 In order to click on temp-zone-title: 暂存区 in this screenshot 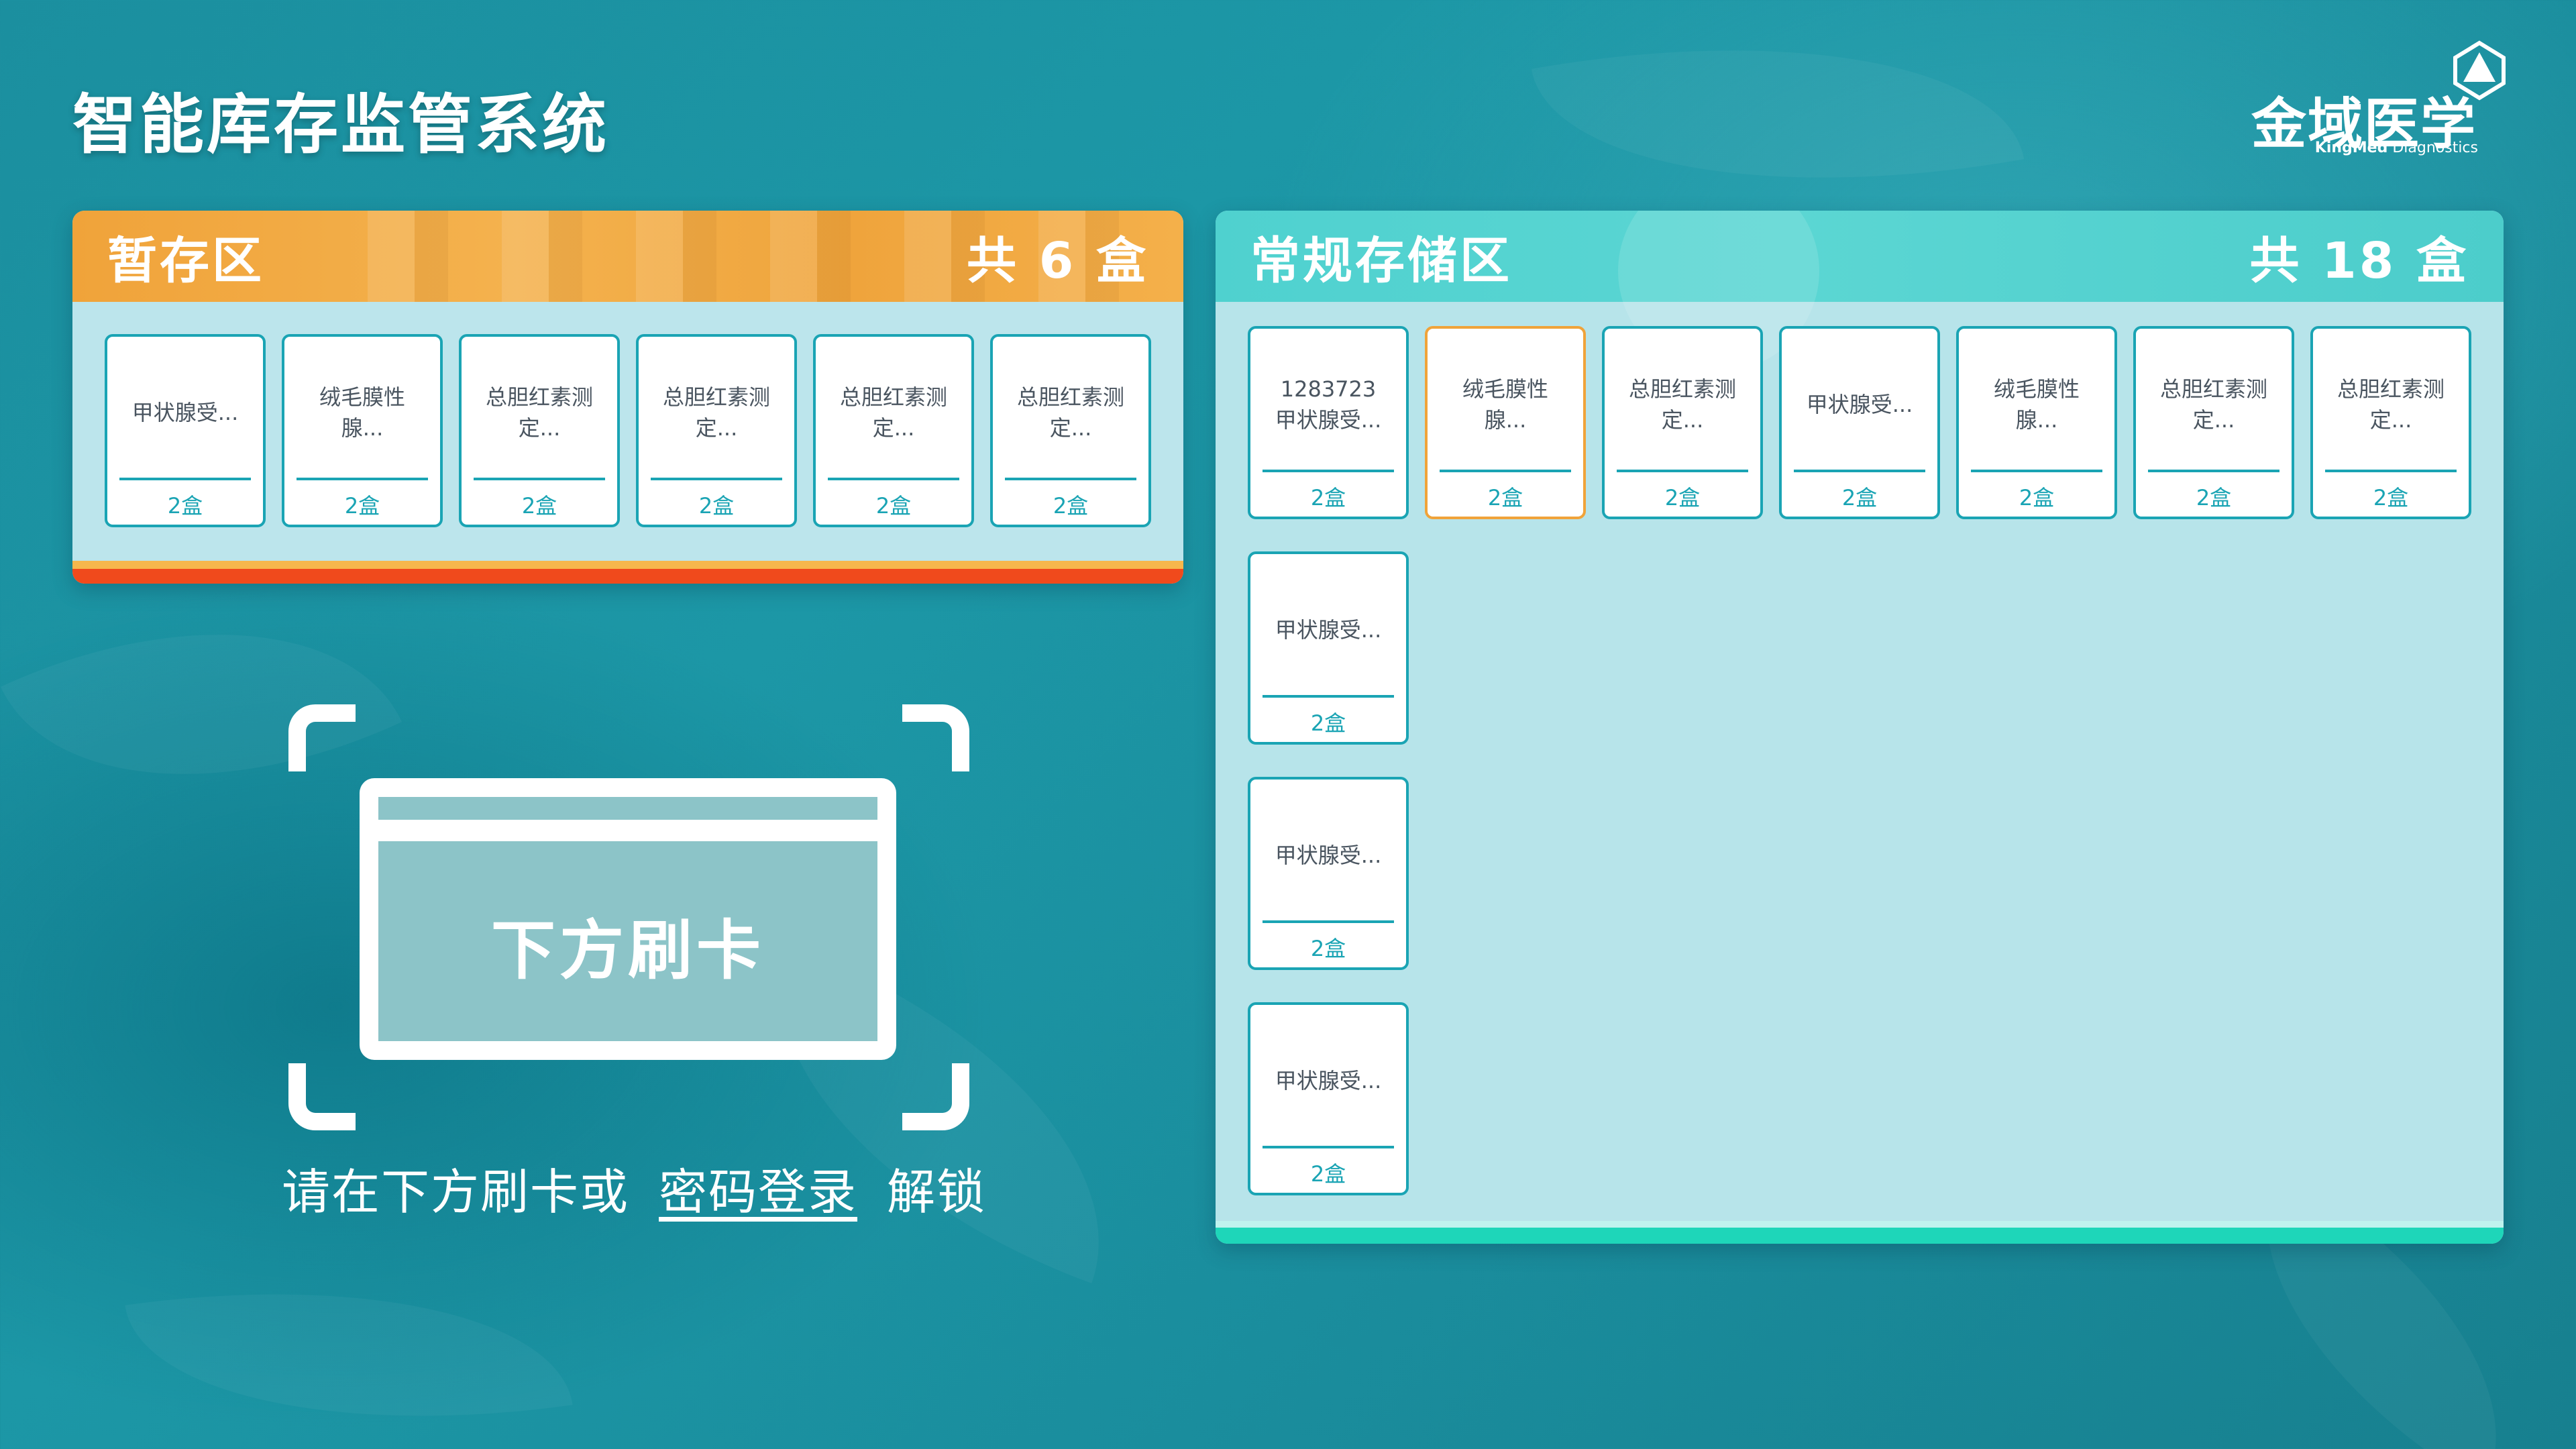, I will do `click(185, 260)`.